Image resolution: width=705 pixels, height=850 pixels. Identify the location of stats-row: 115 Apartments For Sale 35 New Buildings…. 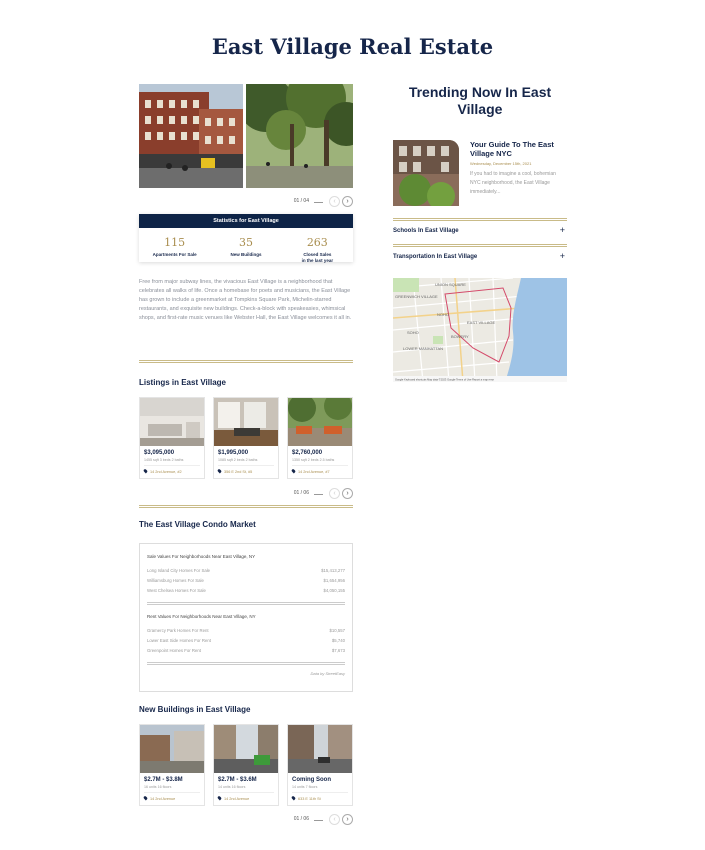
(246, 246).